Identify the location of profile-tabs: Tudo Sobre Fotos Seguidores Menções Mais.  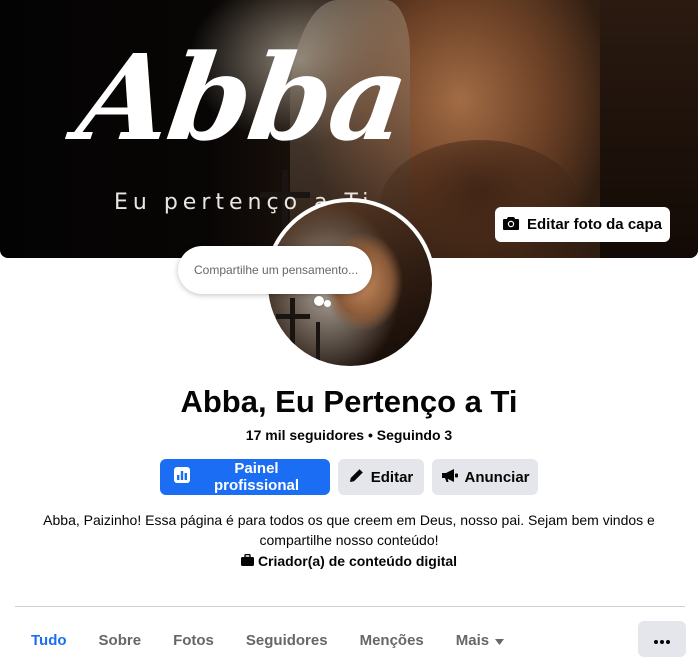
(267, 640).